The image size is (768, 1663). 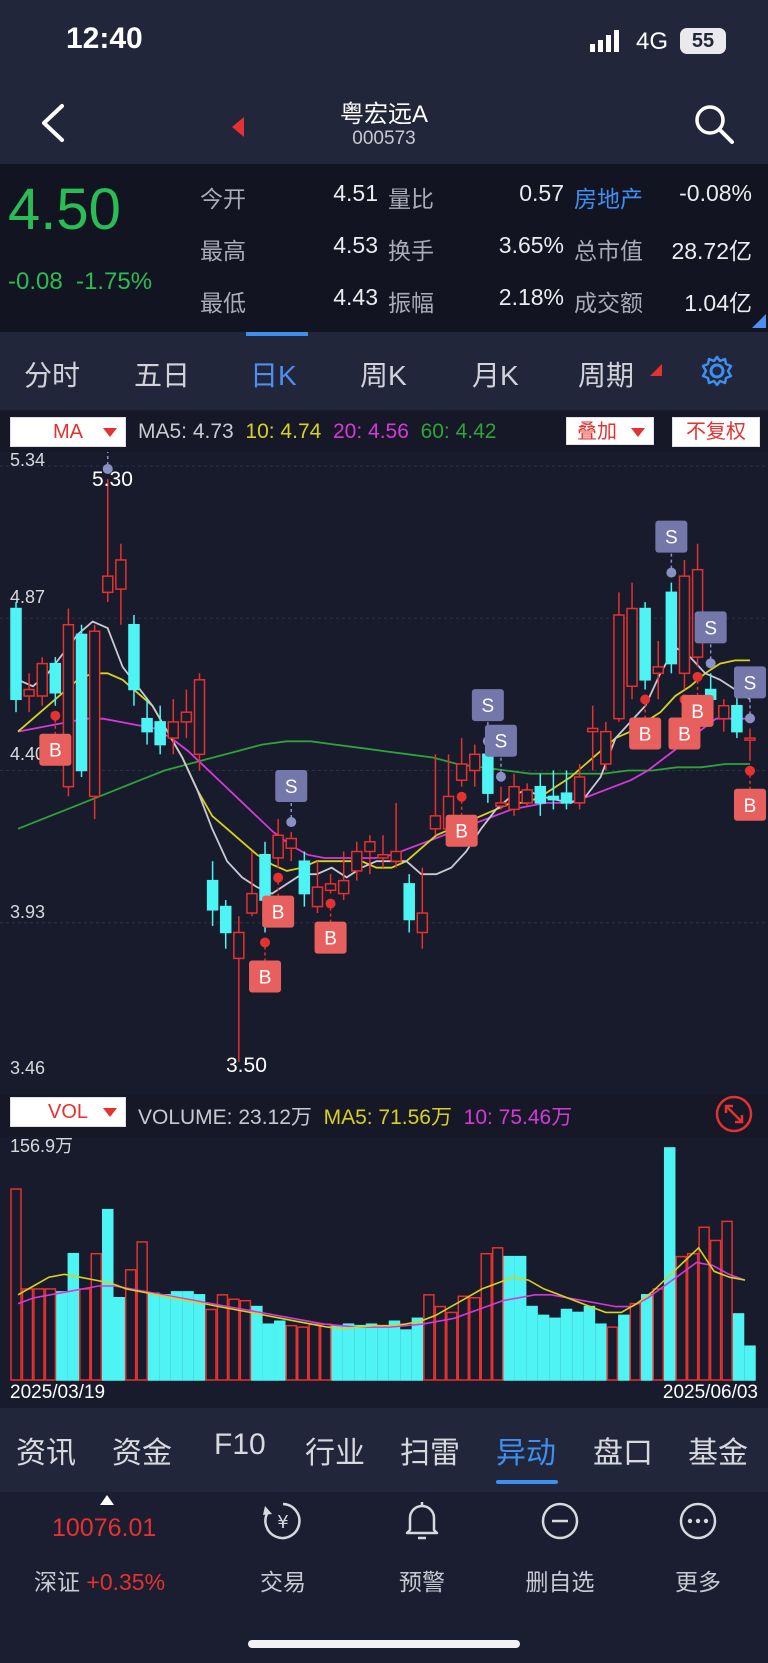 What do you see at coordinates (645, 735) in the screenshot?
I see `signal-label-9: B` at bounding box center [645, 735].